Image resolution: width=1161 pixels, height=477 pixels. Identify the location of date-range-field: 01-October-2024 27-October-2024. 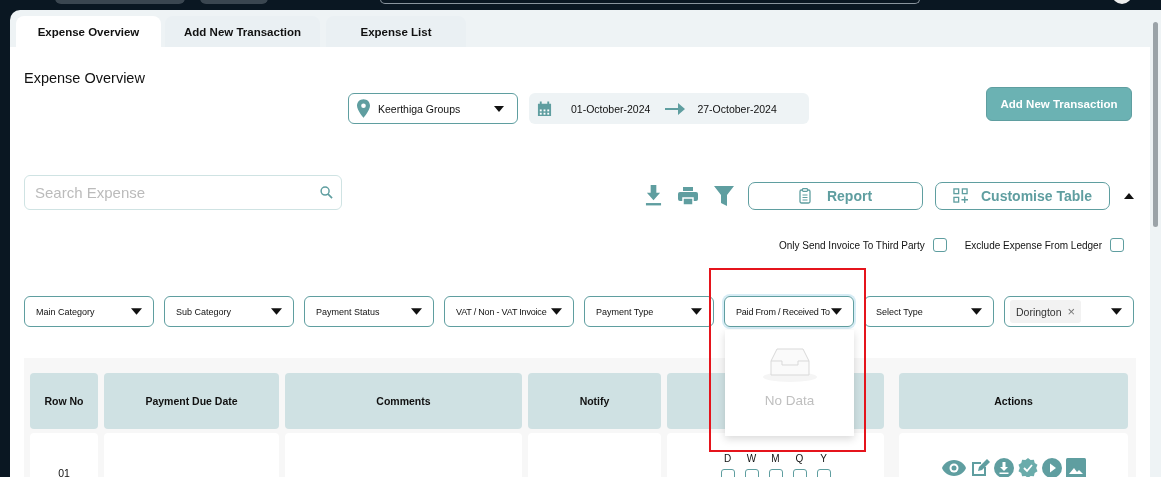
(669, 108).